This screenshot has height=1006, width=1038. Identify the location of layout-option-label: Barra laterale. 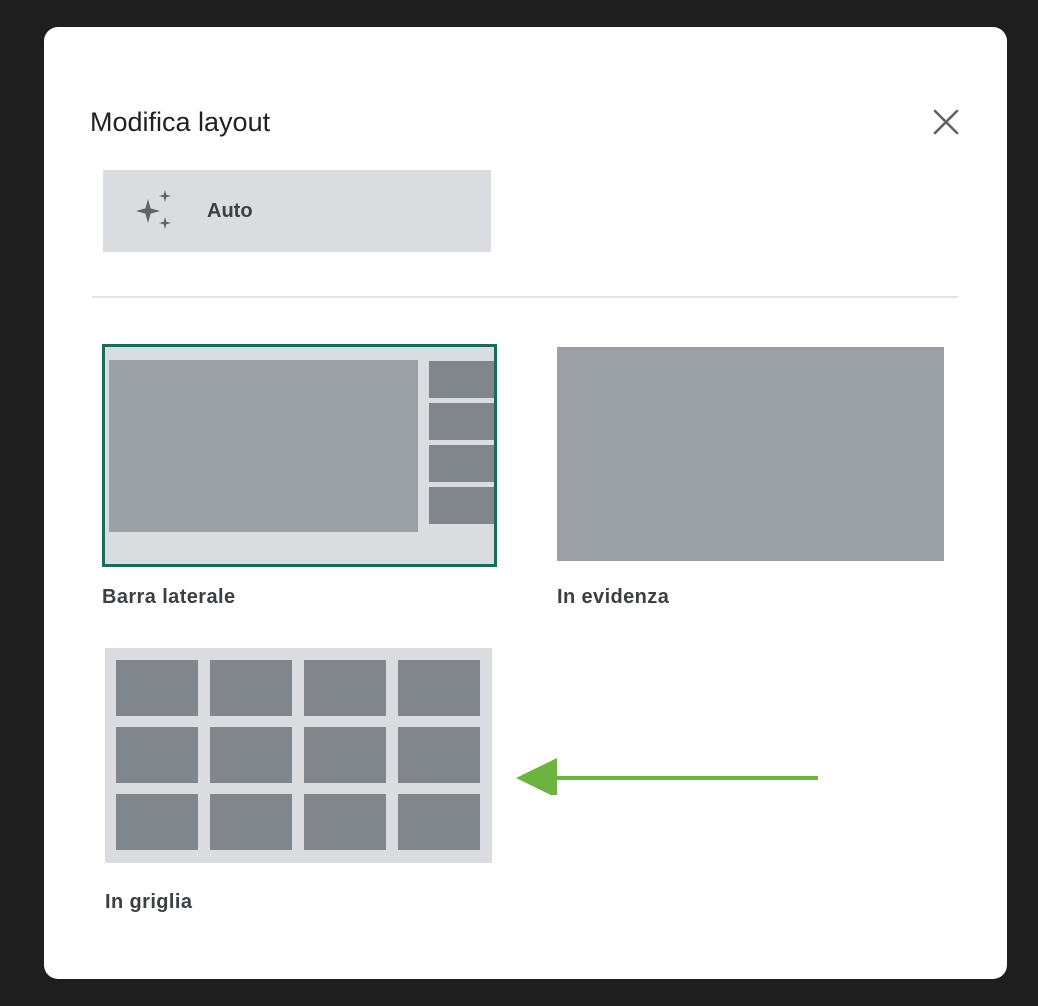
(169, 597).